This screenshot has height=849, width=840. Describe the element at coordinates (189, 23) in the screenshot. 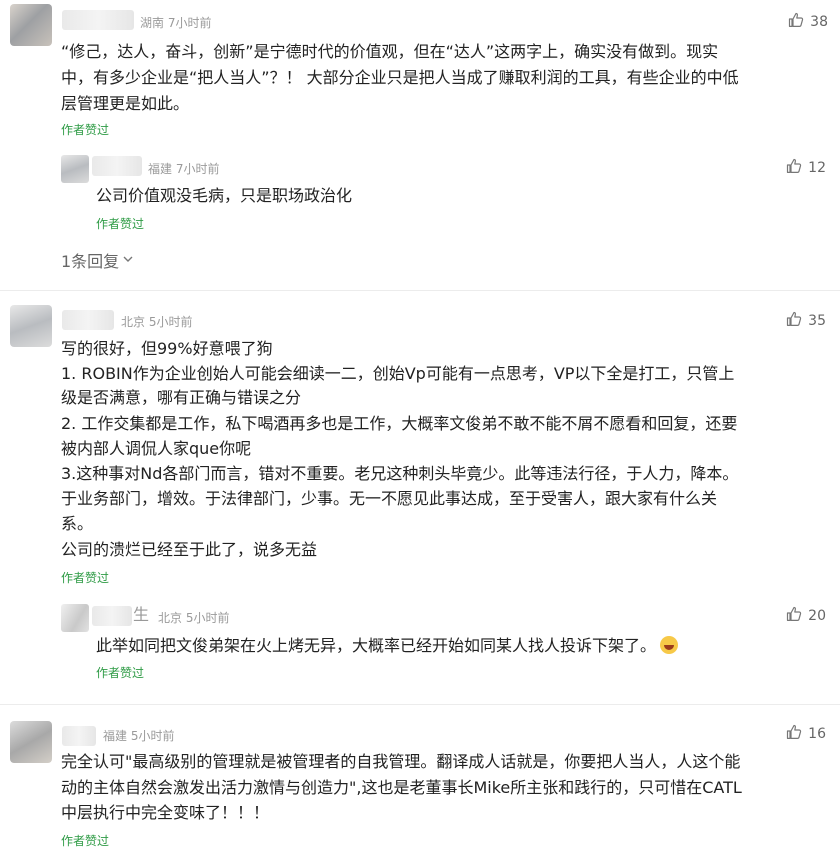

I see `comment-time: 7小时前` at that location.